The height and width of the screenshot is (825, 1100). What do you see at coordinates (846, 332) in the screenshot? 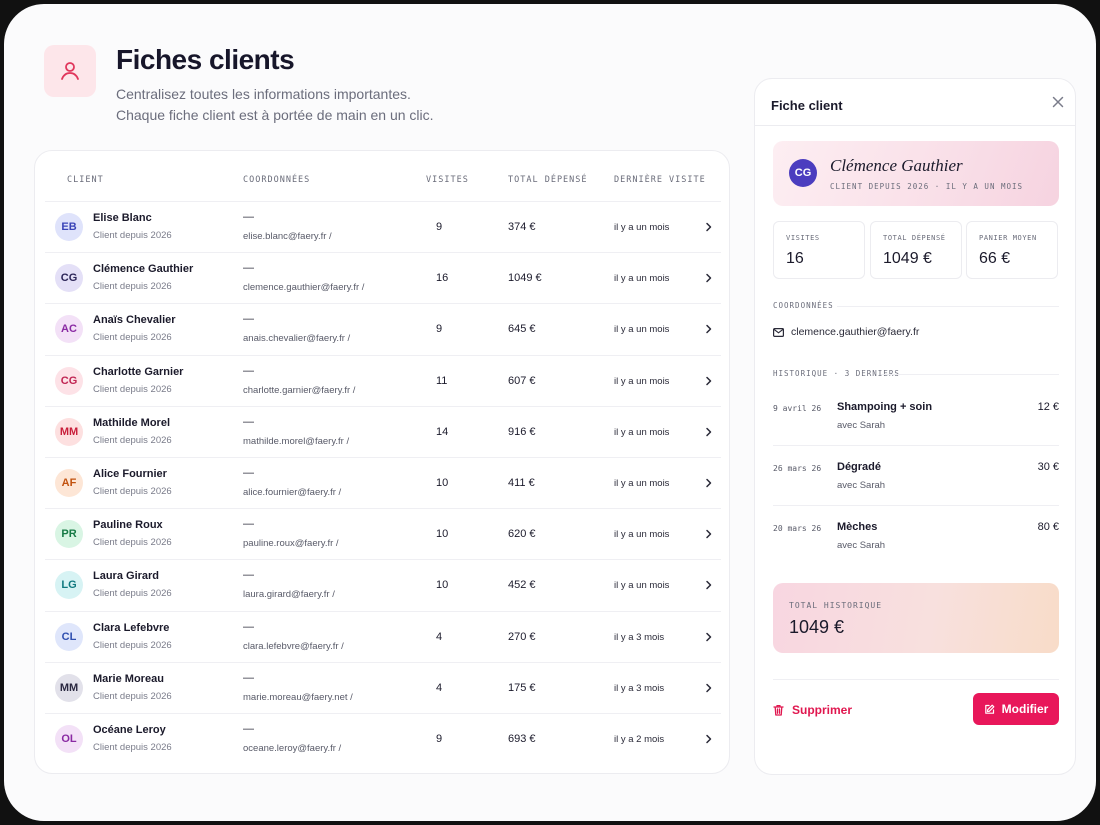
I see `contact-email: clemence.gauthier@faery.fr` at bounding box center [846, 332].